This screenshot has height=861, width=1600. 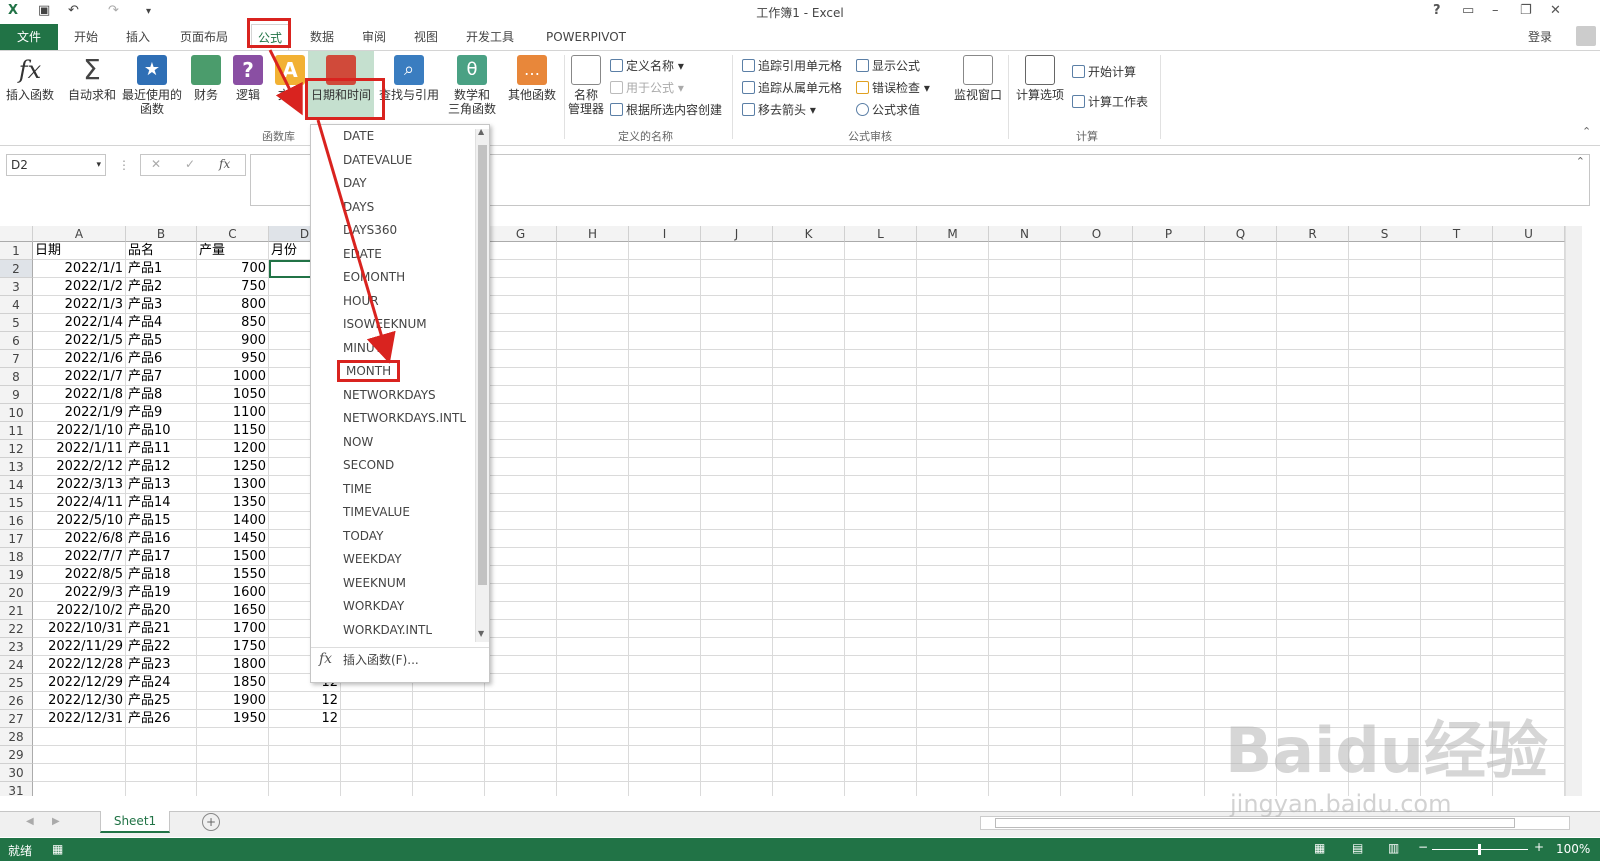 What do you see at coordinates (233, 593) in the screenshot?
I see `data-cell: 1600` at bounding box center [233, 593].